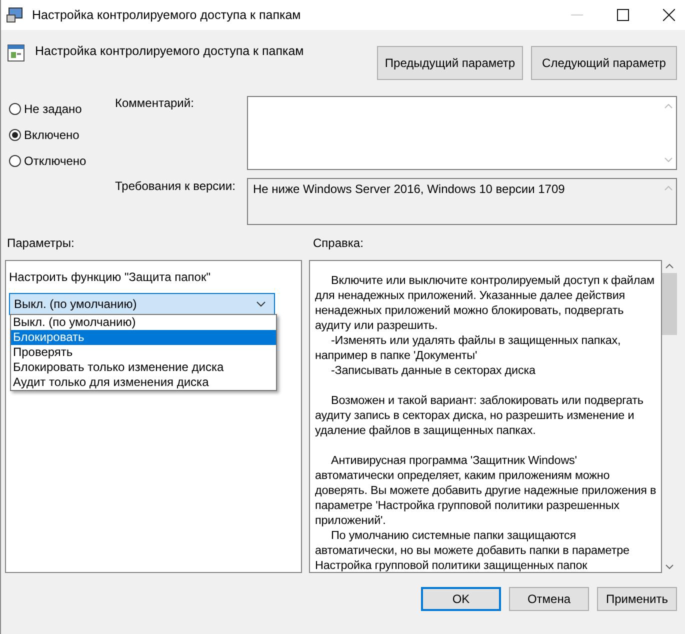 This screenshot has width=685, height=634. Describe the element at coordinates (15, 15) in the screenshot. I see `app-icon` at that location.